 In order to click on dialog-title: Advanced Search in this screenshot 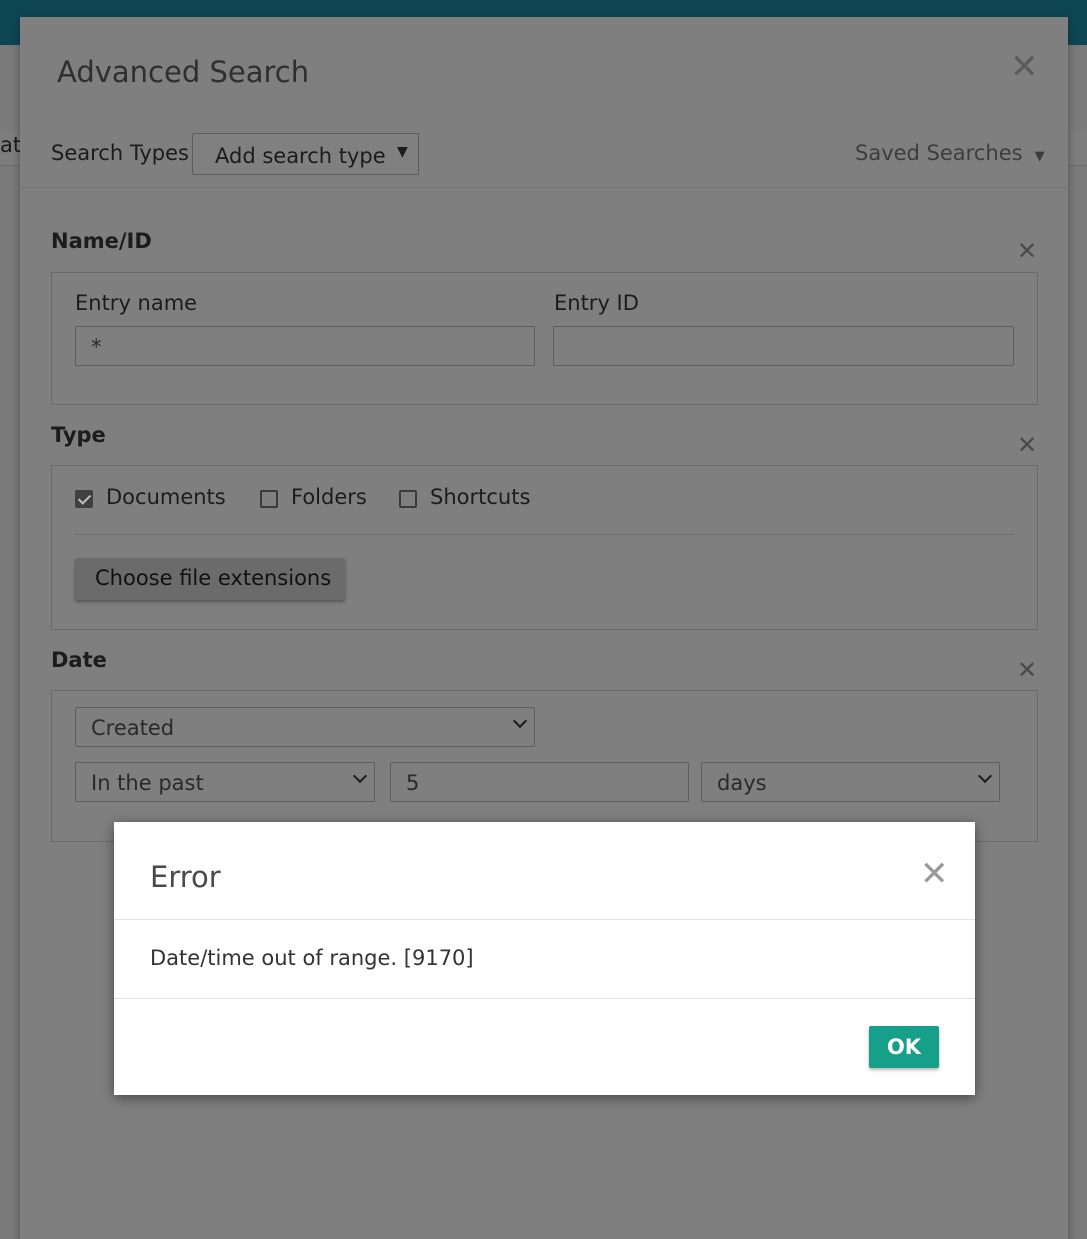, I will do `click(183, 72)`.